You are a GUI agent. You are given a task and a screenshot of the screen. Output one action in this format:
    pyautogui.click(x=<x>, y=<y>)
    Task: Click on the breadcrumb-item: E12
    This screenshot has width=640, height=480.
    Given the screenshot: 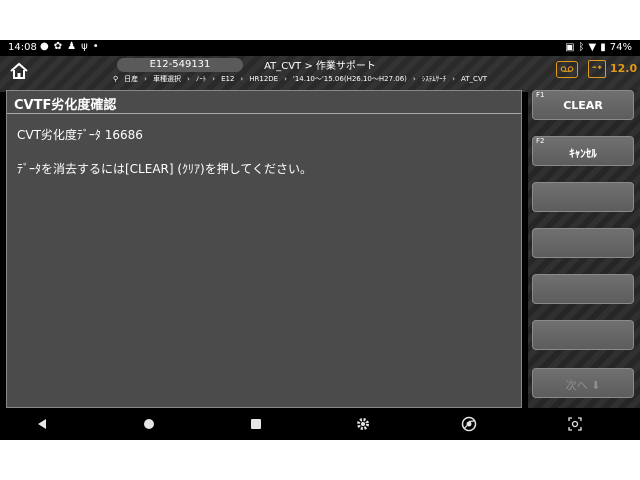 What is the action you would take?
    pyautogui.click(x=228, y=79)
    